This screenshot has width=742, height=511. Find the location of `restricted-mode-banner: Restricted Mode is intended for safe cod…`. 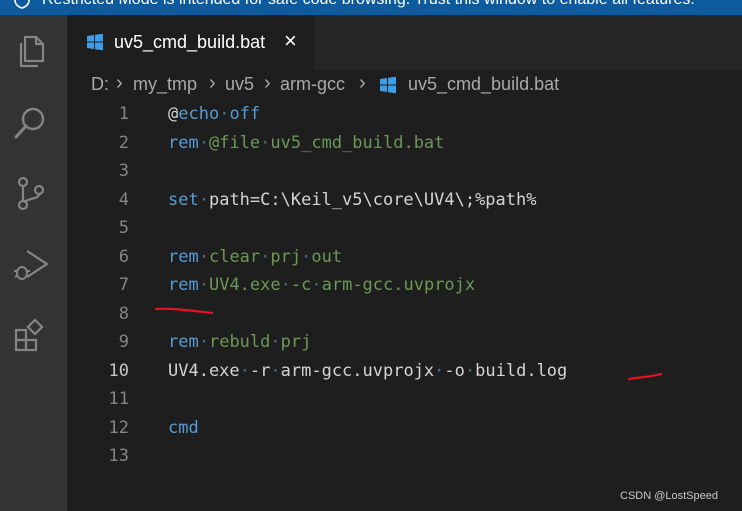

restricted-mode-banner: Restricted Mode is intended for safe cod… is located at coordinates (371, 7).